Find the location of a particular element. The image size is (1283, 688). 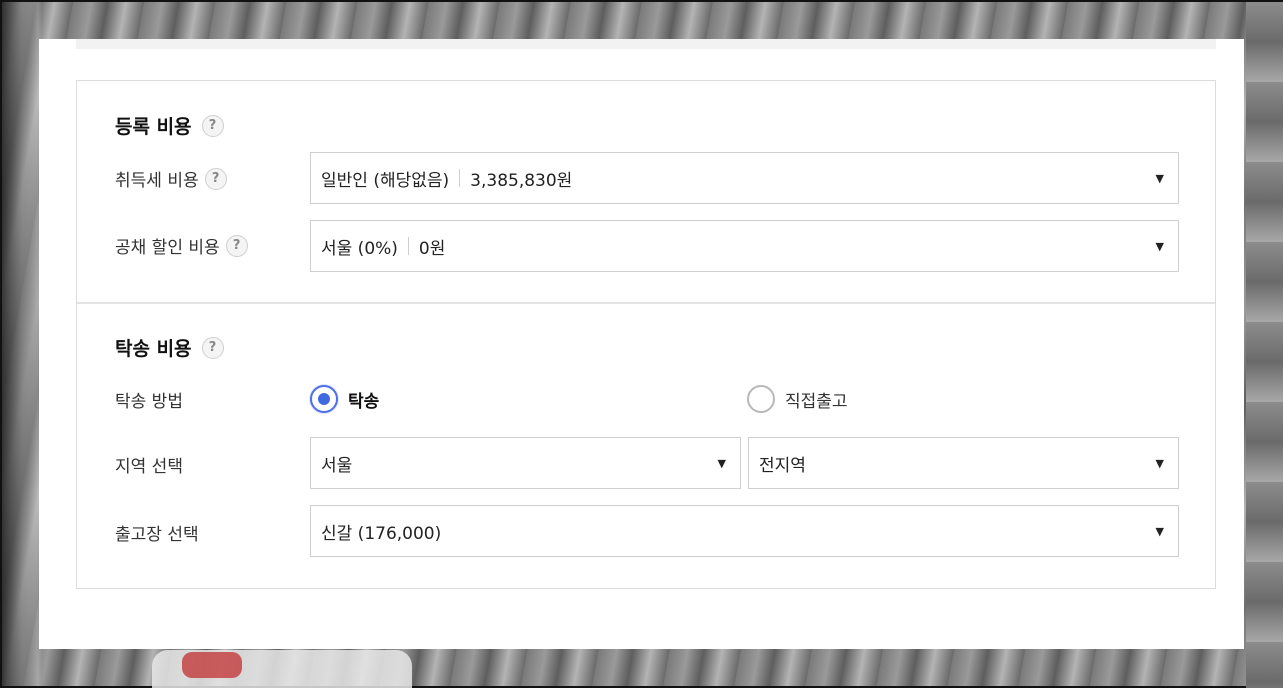

depot-label-group: 출고장 선택 is located at coordinates (157, 532).